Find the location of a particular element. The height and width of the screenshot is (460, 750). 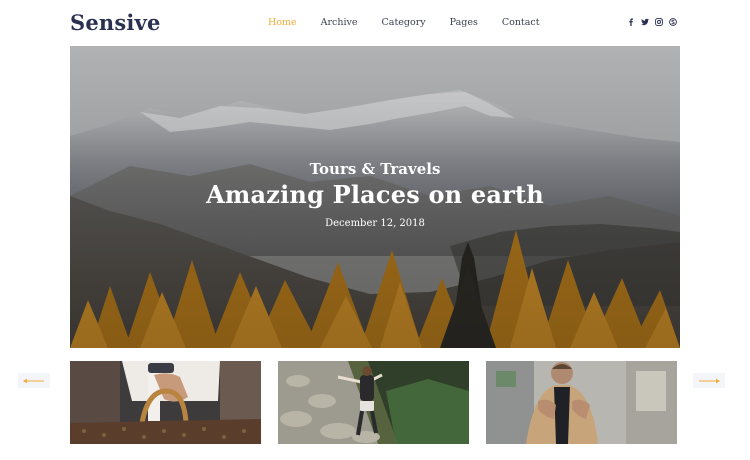

facebook-icon is located at coordinates (631, 22).